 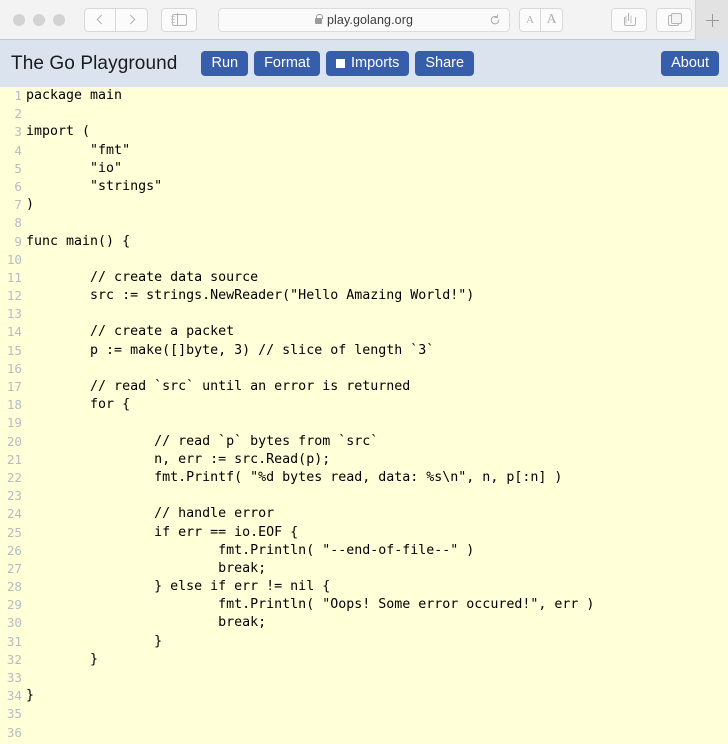 What do you see at coordinates (218, 386) in the screenshot?
I see `code-text: // read `src` until an error is returned` at bounding box center [218, 386].